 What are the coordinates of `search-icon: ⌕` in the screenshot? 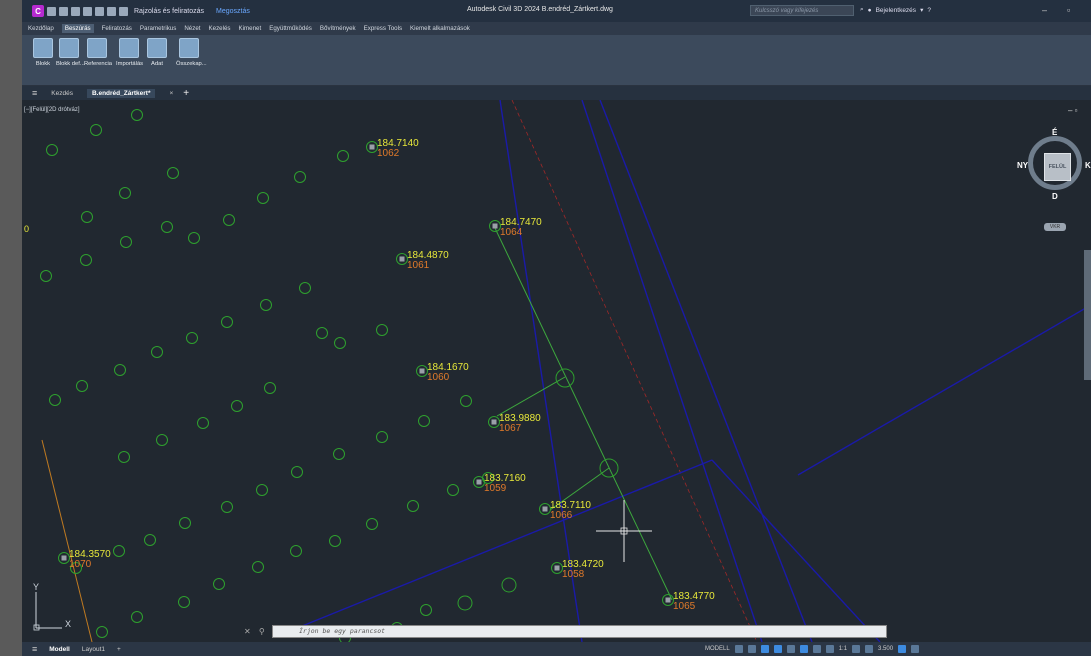 It's located at (862, 10).